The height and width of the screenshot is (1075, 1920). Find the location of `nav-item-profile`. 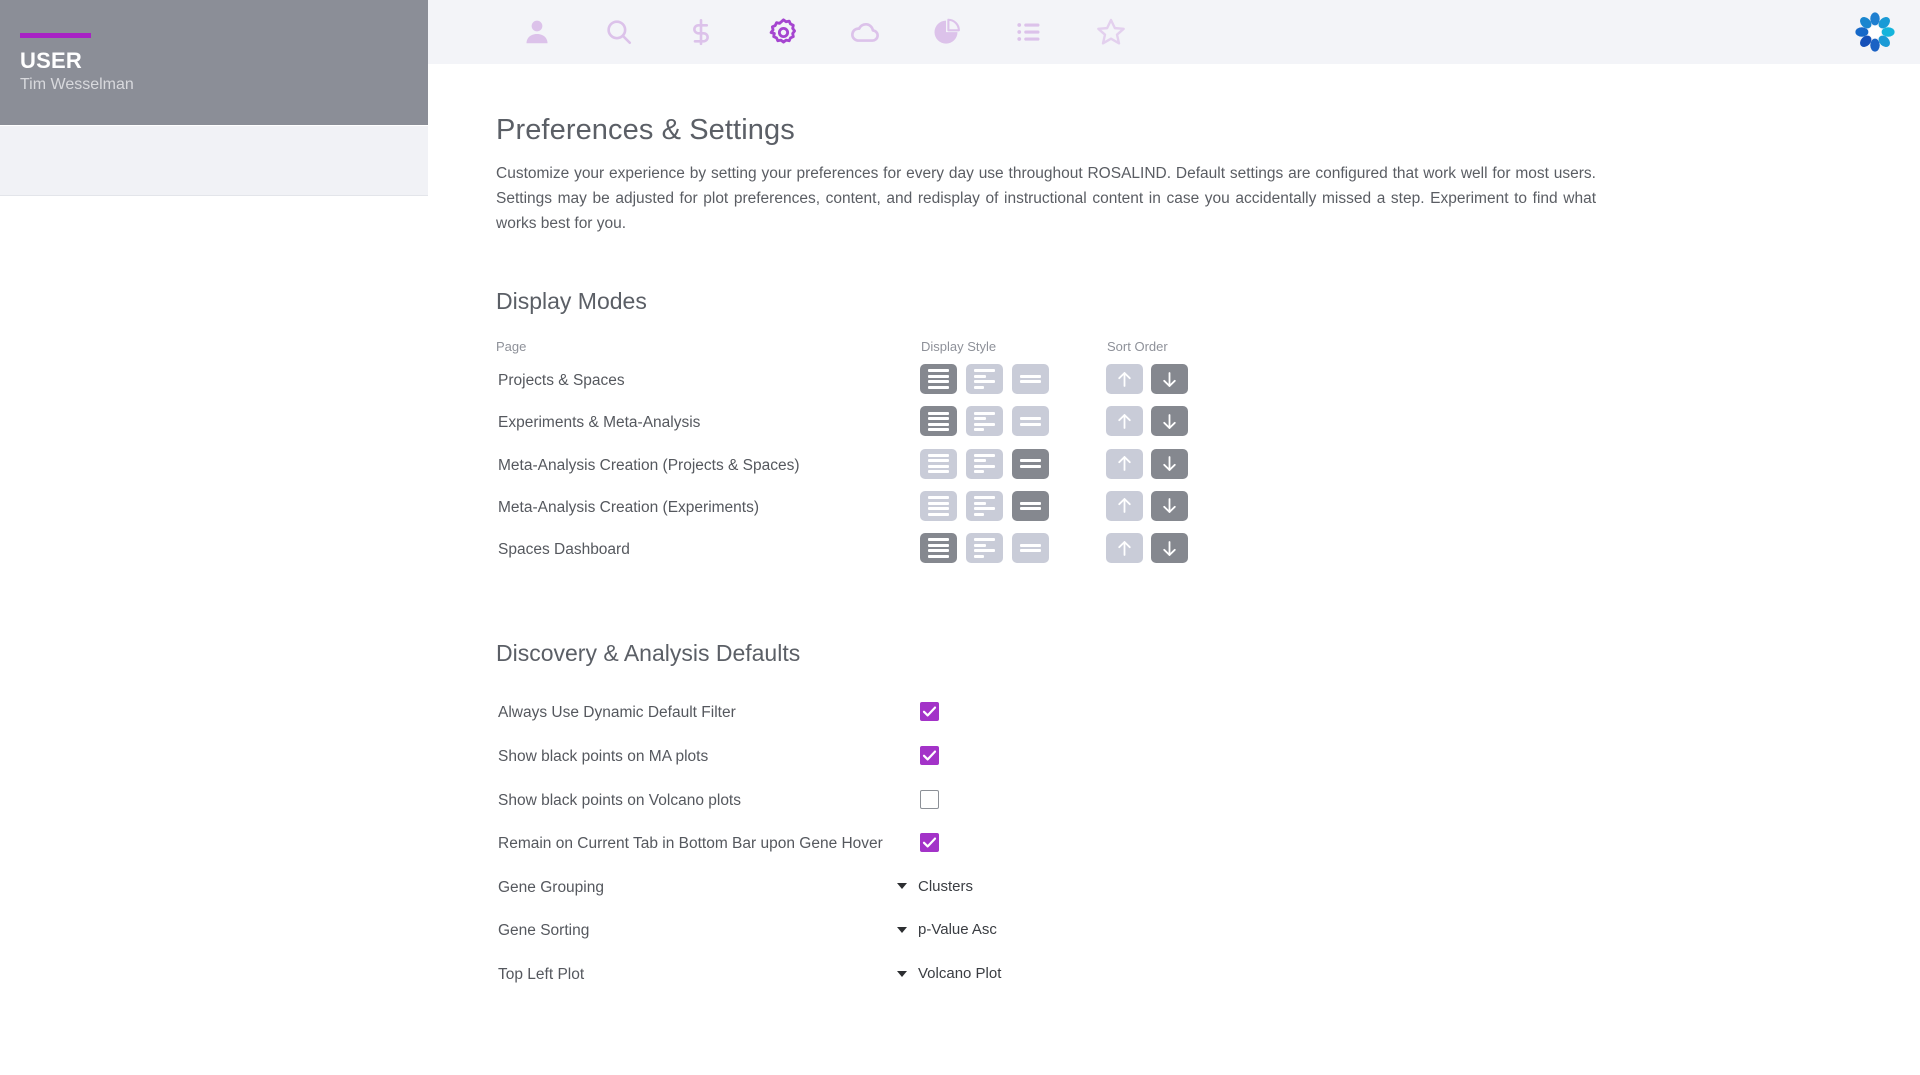

nav-item-profile is located at coordinates (537, 32).